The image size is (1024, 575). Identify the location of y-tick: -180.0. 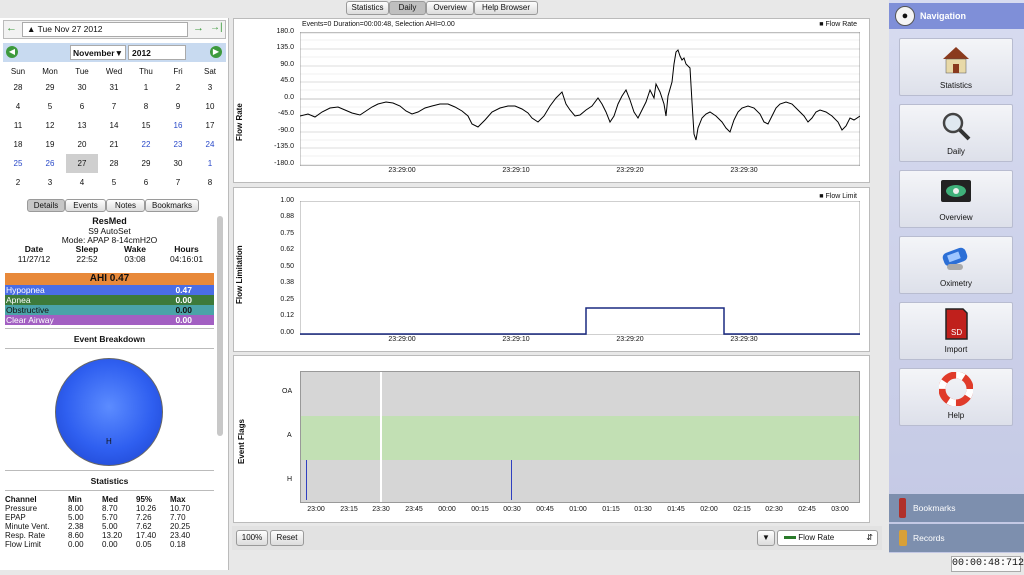
(284, 163).